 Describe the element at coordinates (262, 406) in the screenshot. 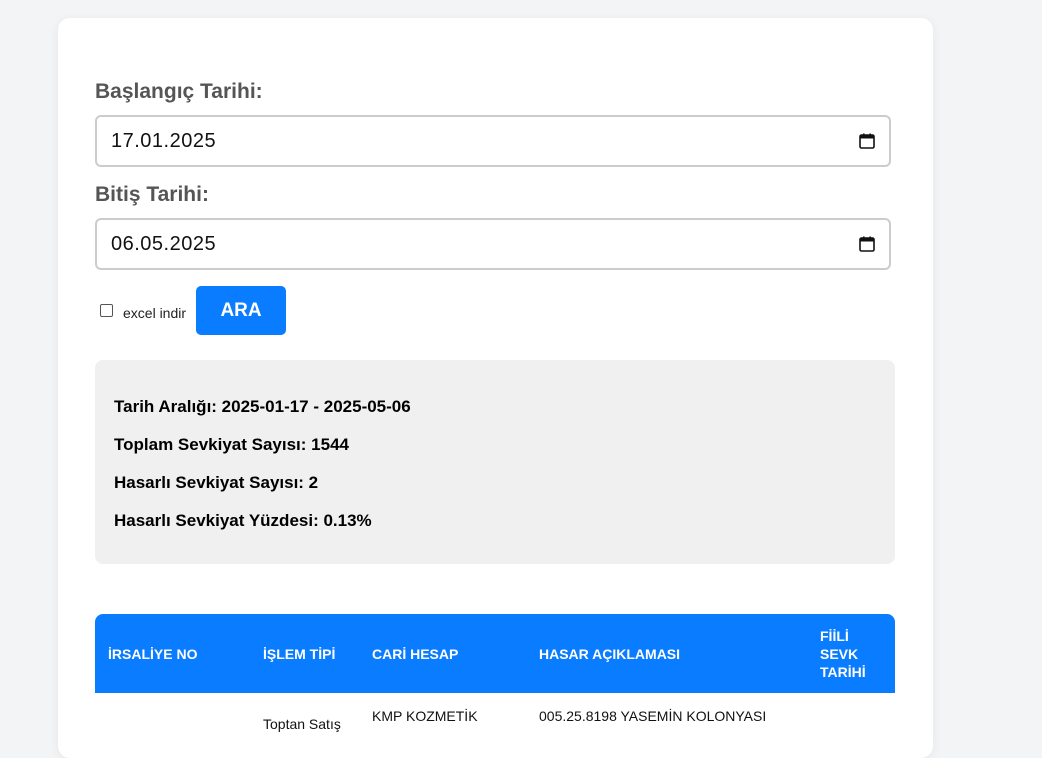

I see `summary-date-range: Tarih Aralığı: 2025-01-17 - 2025-05-06` at that location.